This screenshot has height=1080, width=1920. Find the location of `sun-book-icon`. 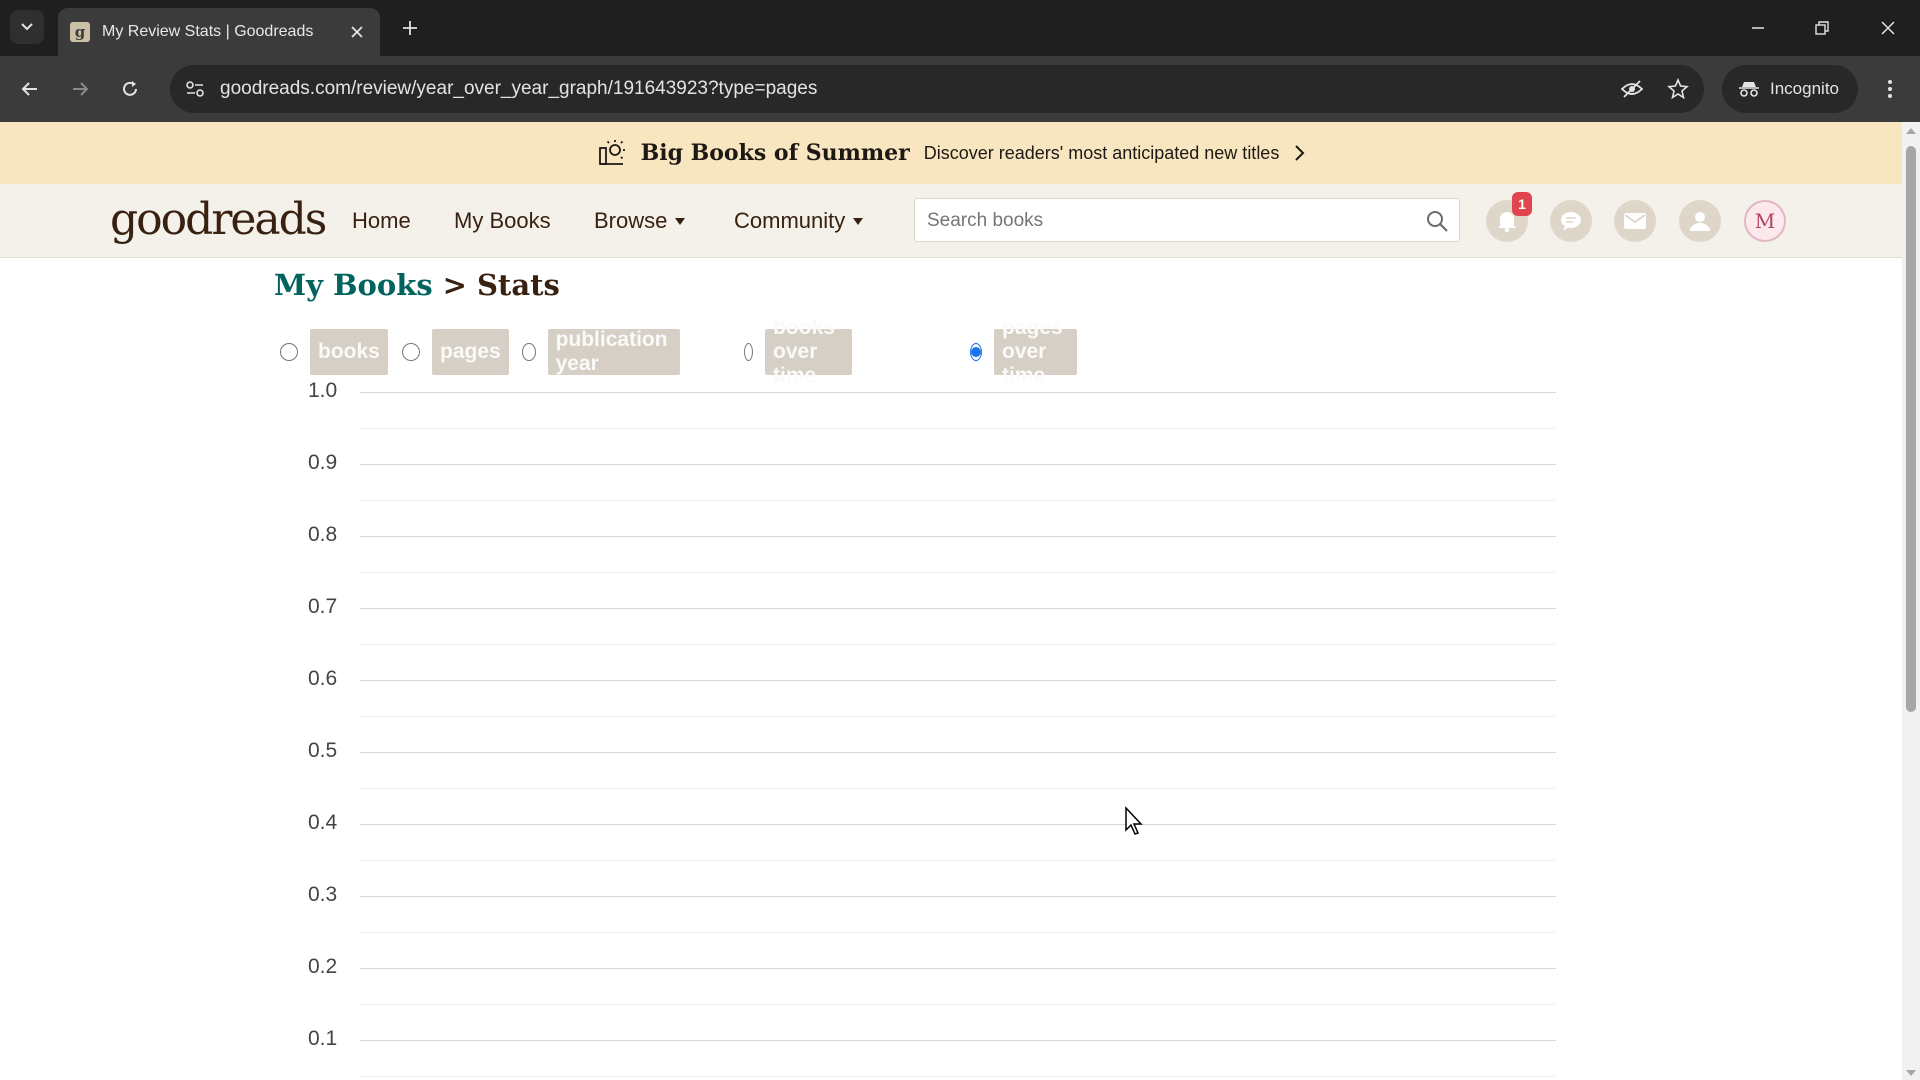

sun-book-icon is located at coordinates (611, 152).